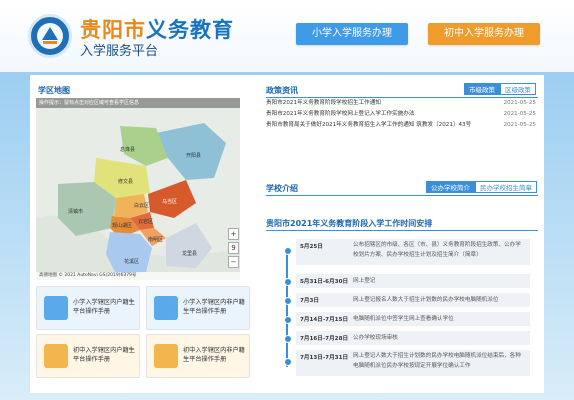 Image resolution: width=574 pixels, height=400 pixels. I want to click on tab-district-policy: 区级政策, so click(518, 89).